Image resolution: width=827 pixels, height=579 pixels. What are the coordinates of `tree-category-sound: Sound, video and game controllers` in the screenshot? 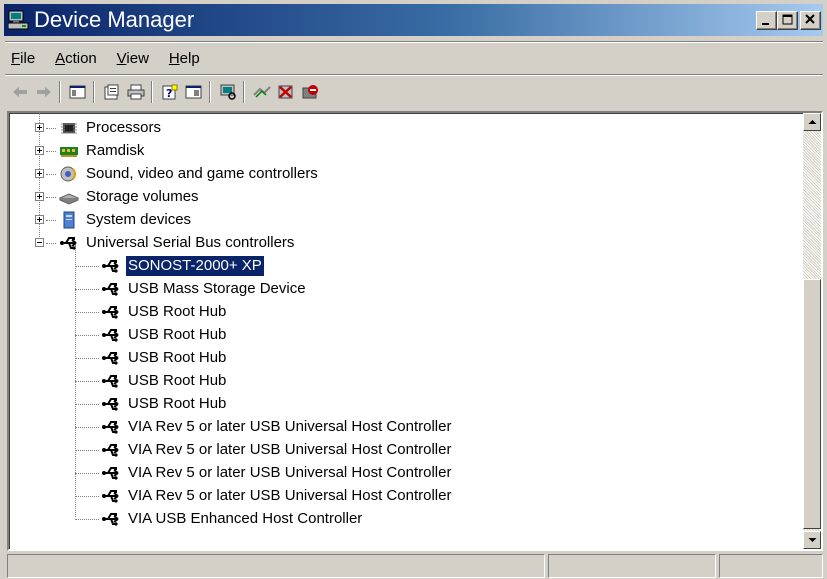 It's located at (176, 174).